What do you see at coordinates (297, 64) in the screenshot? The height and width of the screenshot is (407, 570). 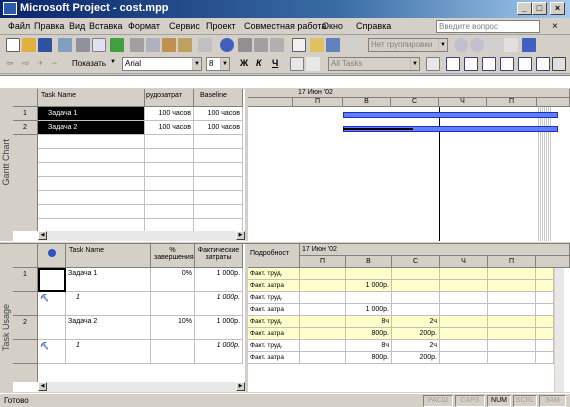 I see `align-left-icon` at bounding box center [297, 64].